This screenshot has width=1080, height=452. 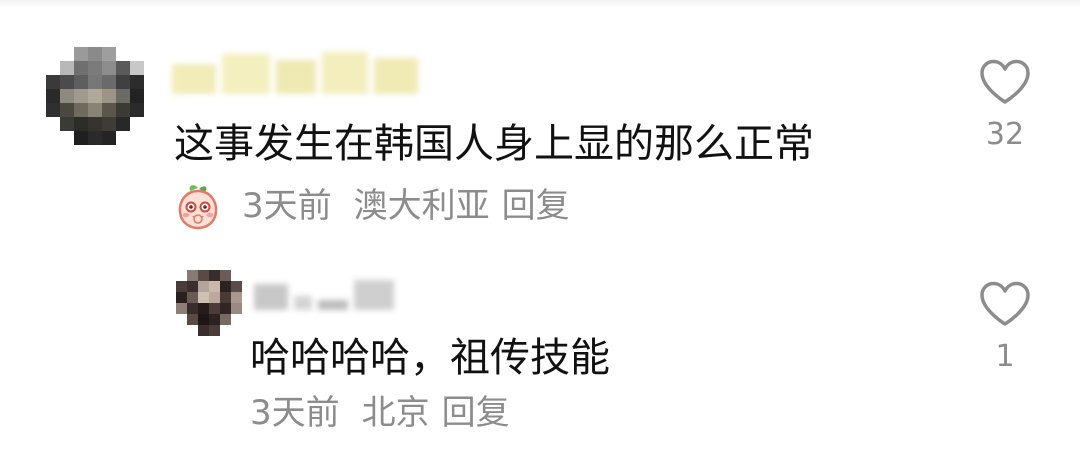 I want to click on reply-button: 回复, so click(x=536, y=206).